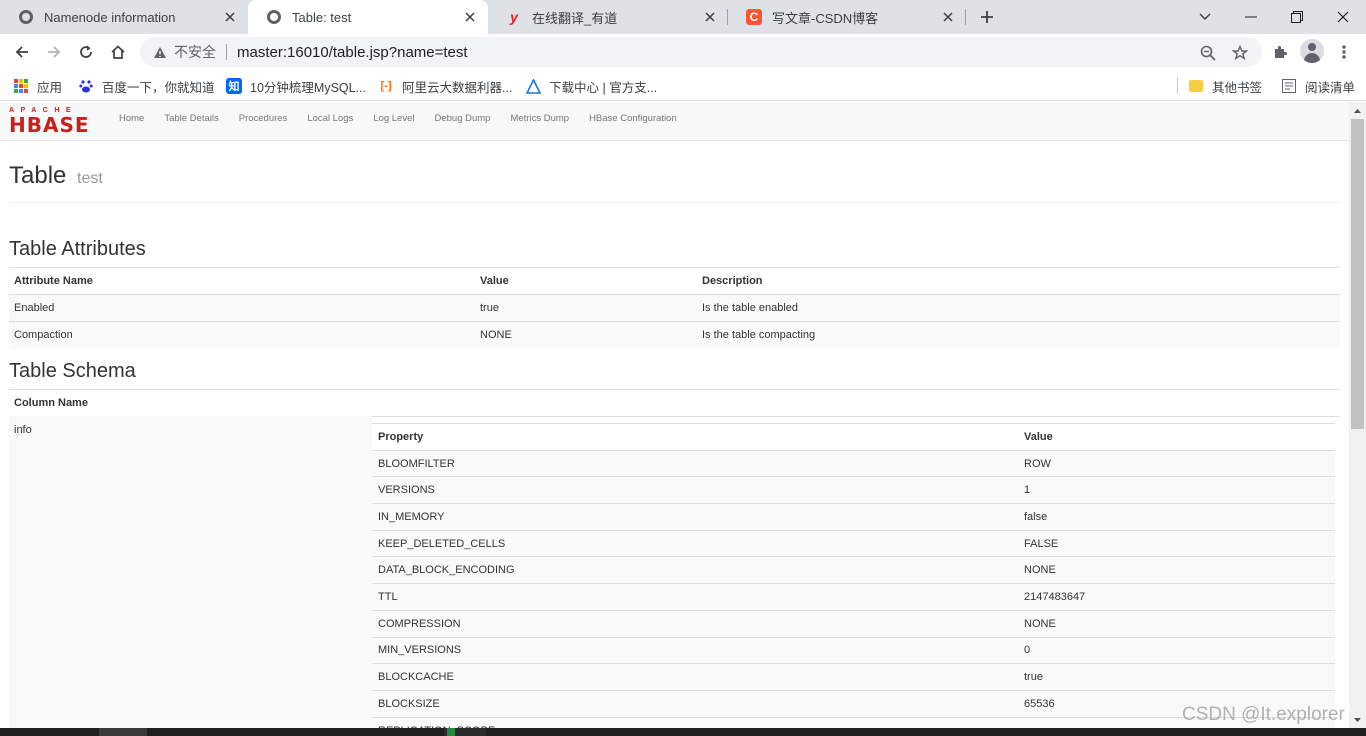 This screenshot has width=1366, height=736. What do you see at coordinates (146, 86) in the screenshot?
I see `bookmark-baidu: 百度一下，你就知道` at bounding box center [146, 86].